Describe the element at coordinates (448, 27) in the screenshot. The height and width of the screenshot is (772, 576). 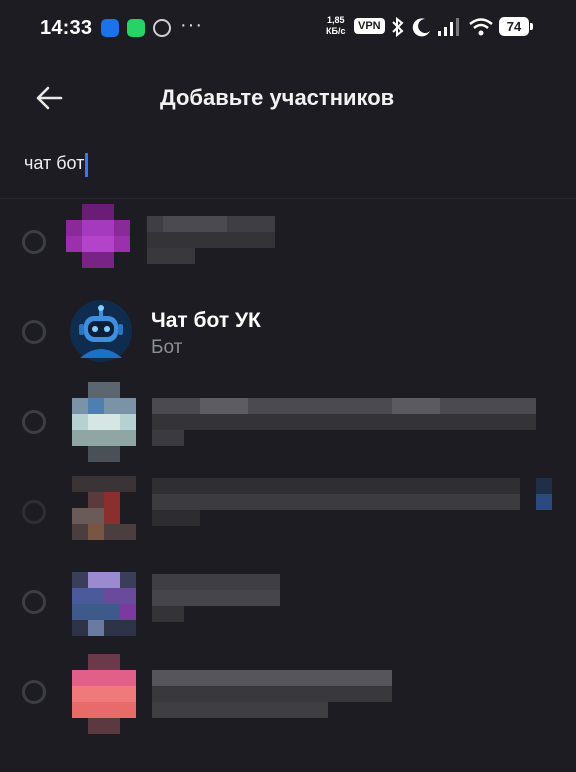
I see `signal-icon` at that location.